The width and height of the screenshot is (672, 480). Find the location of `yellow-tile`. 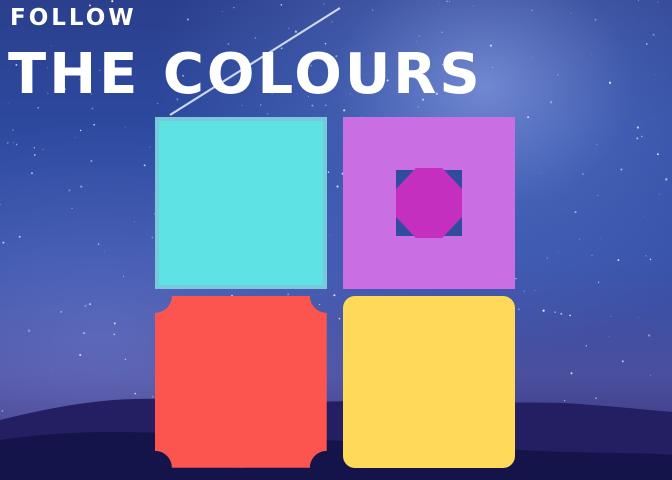

yellow-tile is located at coordinates (429, 382).